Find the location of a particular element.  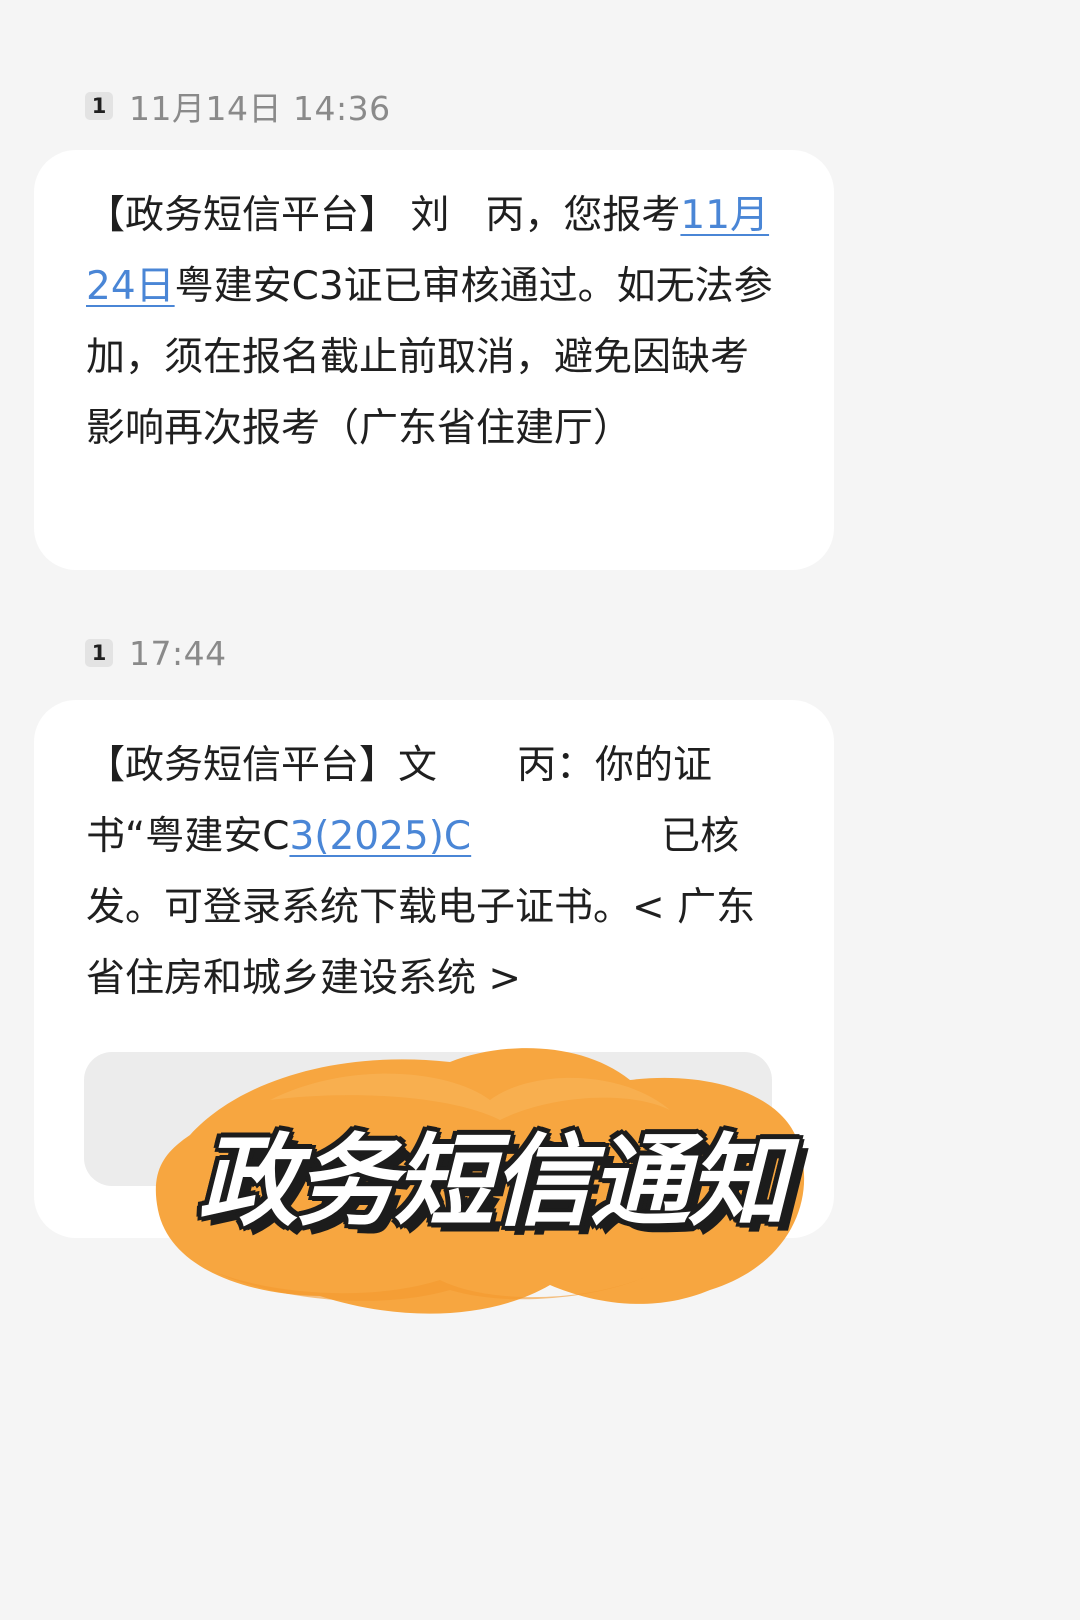

message-text-part: 丙，您报考 is located at coordinates (583, 215).